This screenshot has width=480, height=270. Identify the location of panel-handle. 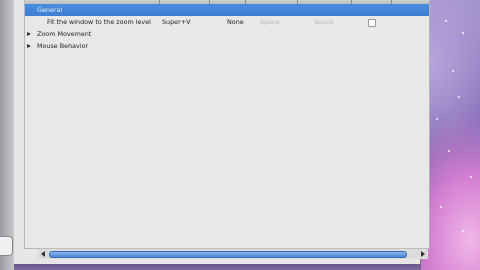
(6, 246).